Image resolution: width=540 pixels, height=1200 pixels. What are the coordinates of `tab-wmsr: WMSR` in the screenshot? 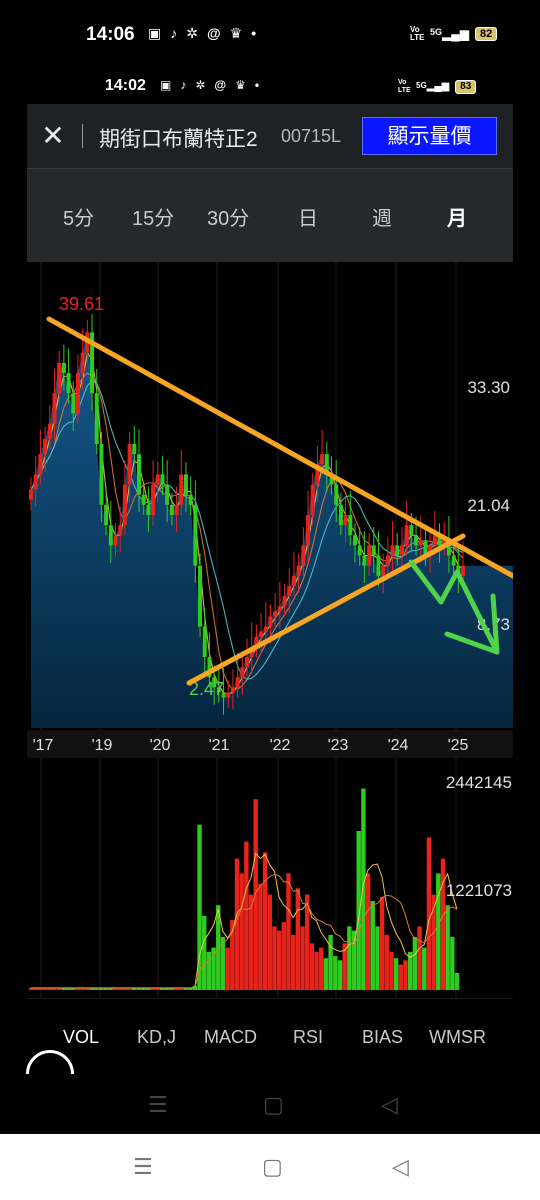 It's located at (457, 1037).